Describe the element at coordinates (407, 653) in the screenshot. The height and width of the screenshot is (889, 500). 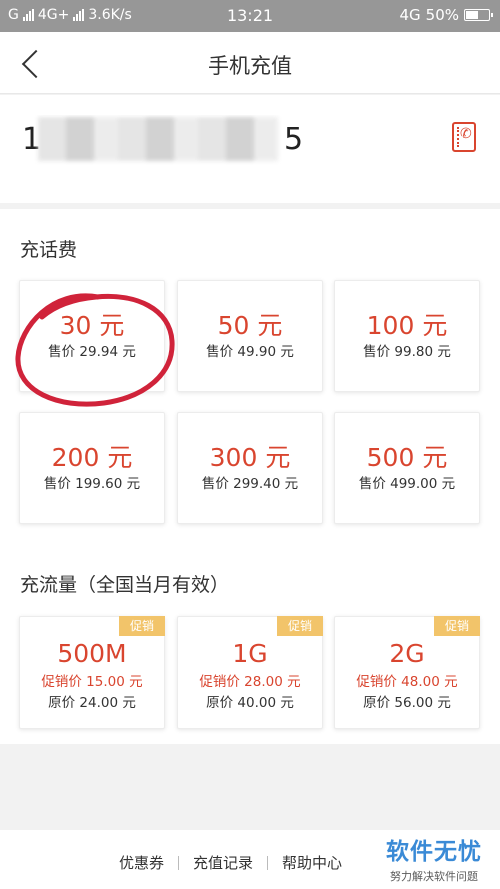
I see `card-amount: 2G` at that location.